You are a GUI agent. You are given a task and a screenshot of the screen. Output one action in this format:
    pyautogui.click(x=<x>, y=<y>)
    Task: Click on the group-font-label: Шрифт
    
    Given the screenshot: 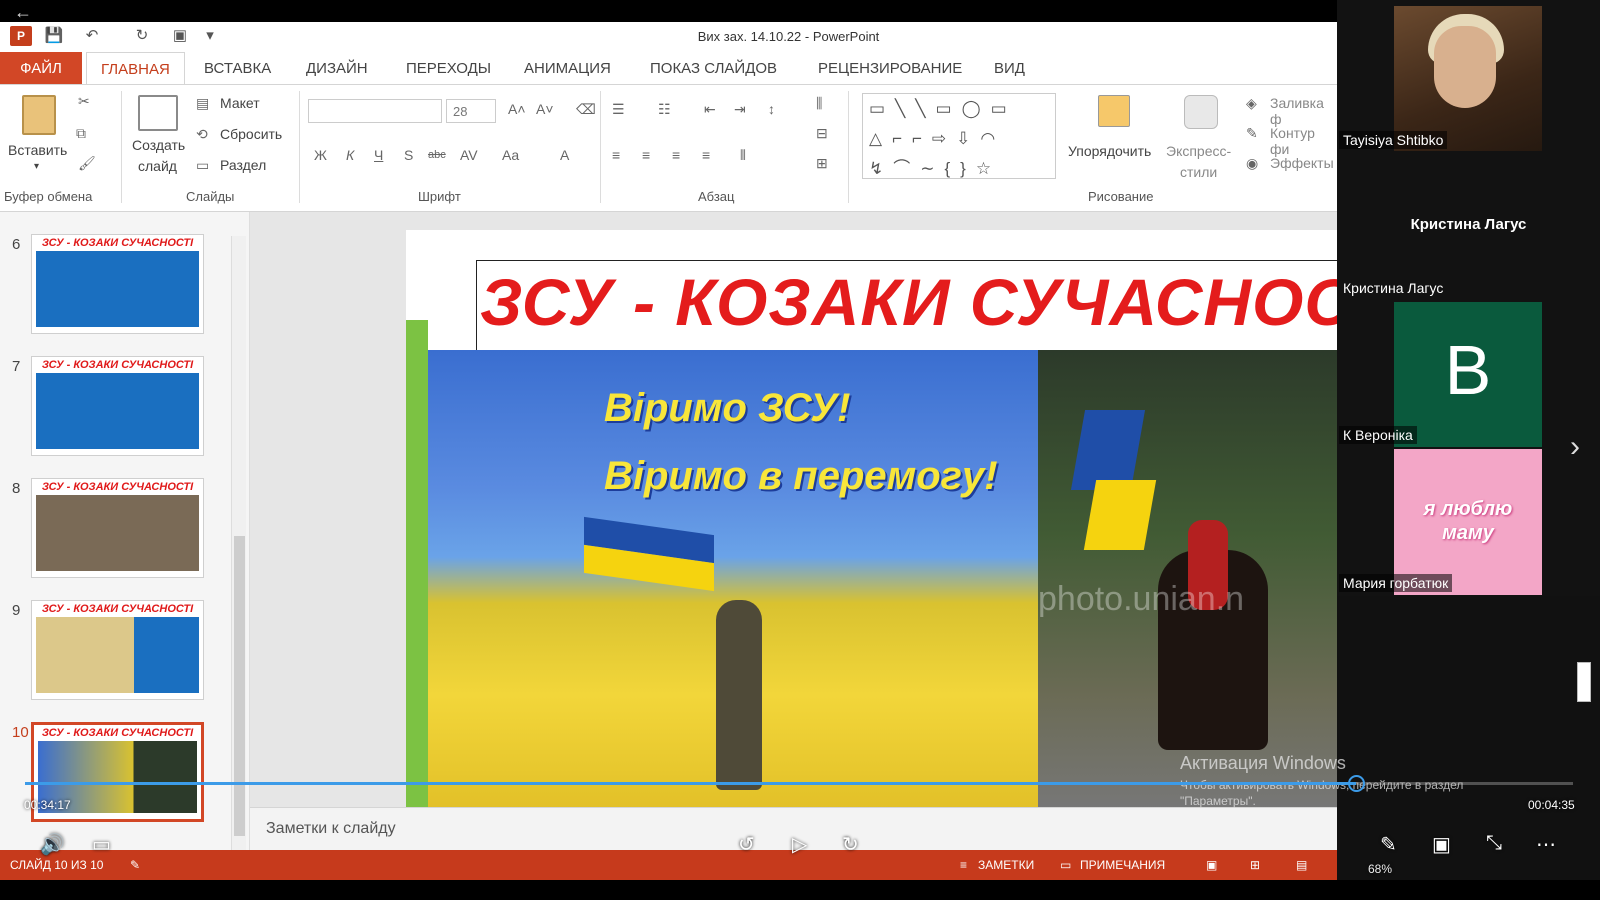 What is the action you would take?
    pyautogui.click(x=439, y=196)
    